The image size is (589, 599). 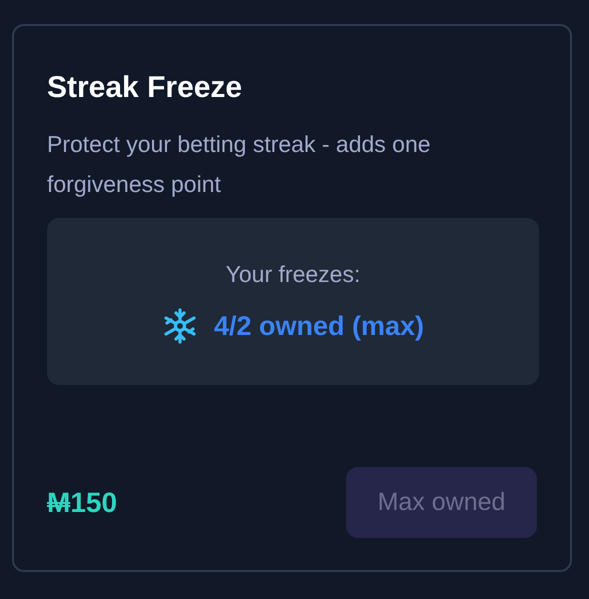 What do you see at coordinates (319, 326) in the screenshot?
I see `inventory-count: 4/2 owned (max)` at bounding box center [319, 326].